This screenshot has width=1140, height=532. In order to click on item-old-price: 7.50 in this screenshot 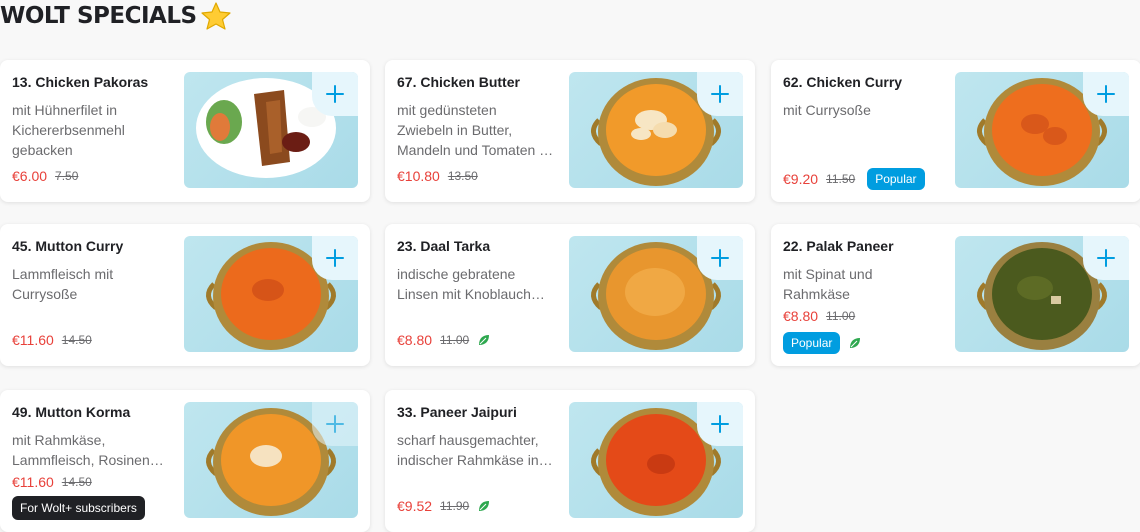, I will do `click(67, 176)`.